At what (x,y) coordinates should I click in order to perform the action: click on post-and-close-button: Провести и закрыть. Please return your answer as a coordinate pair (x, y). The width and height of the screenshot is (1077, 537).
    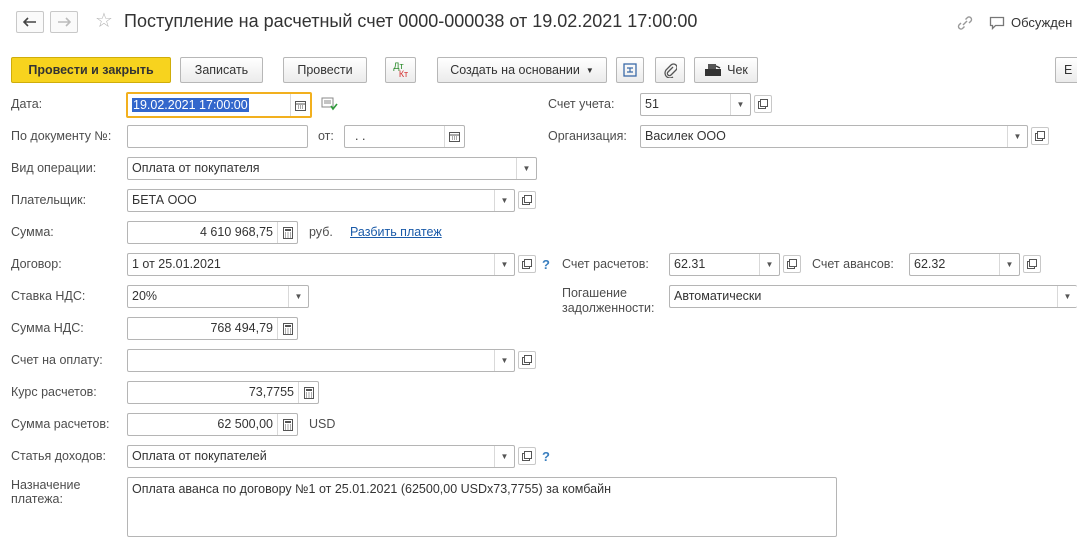
    Looking at the image, I should click on (91, 70).